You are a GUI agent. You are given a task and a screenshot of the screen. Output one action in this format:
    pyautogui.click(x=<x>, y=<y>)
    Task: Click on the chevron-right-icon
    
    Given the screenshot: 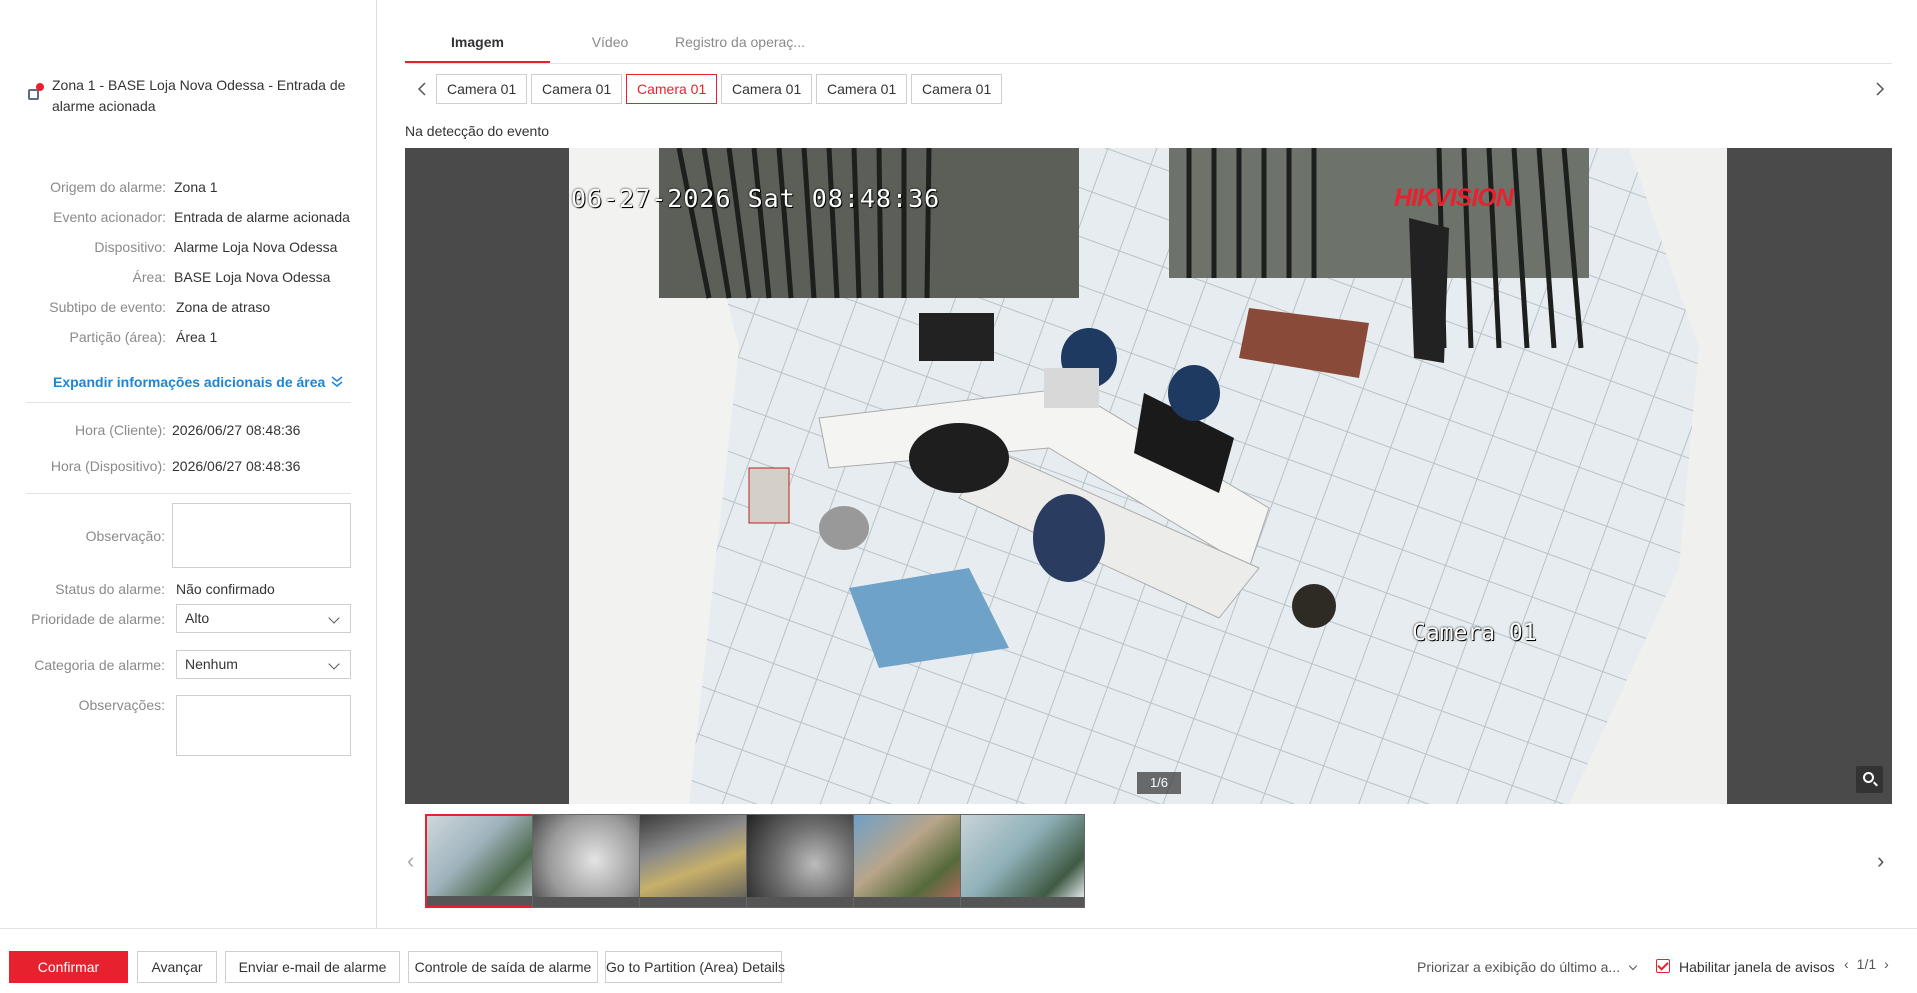 What is the action you would take?
    pyautogui.click(x=1880, y=89)
    